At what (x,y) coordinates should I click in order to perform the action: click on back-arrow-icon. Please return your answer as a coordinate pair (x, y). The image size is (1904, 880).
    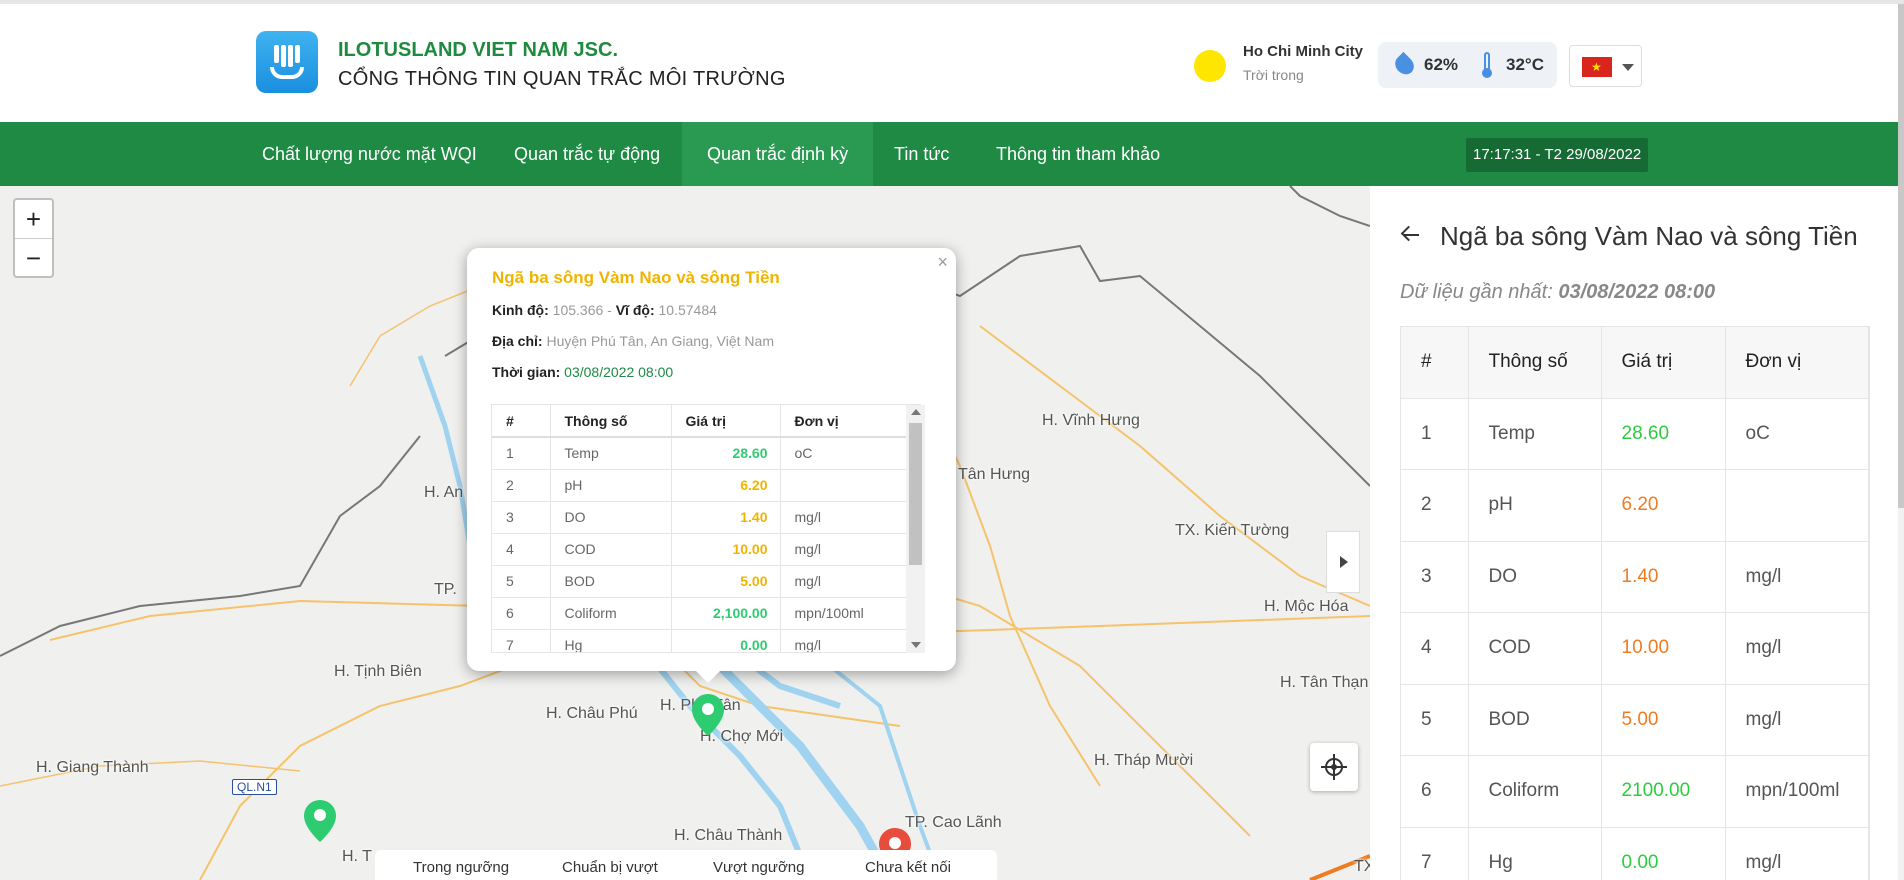
    Looking at the image, I should click on (1411, 235).